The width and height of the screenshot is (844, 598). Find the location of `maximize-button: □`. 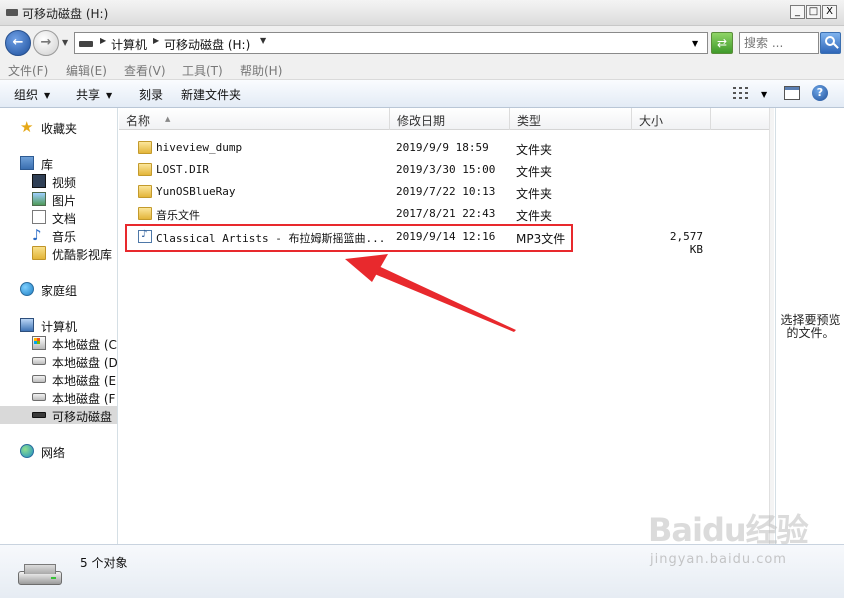

maximize-button: □ is located at coordinates (813, 12).